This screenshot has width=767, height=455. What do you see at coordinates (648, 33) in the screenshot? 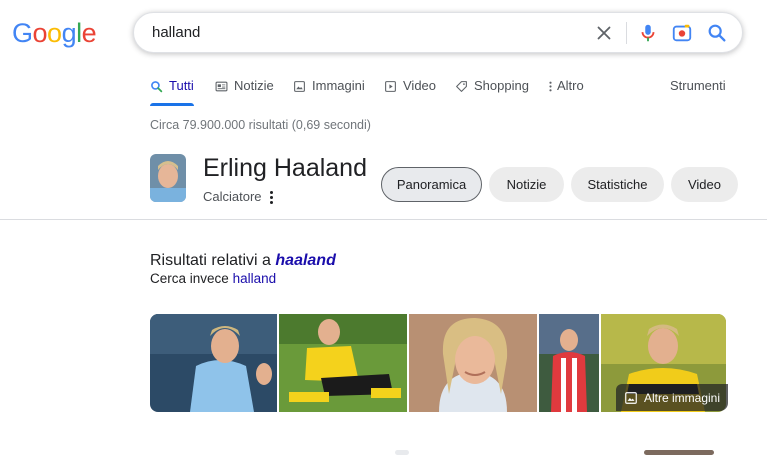
I see `microphone-icon` at bounding box center [648, 33].